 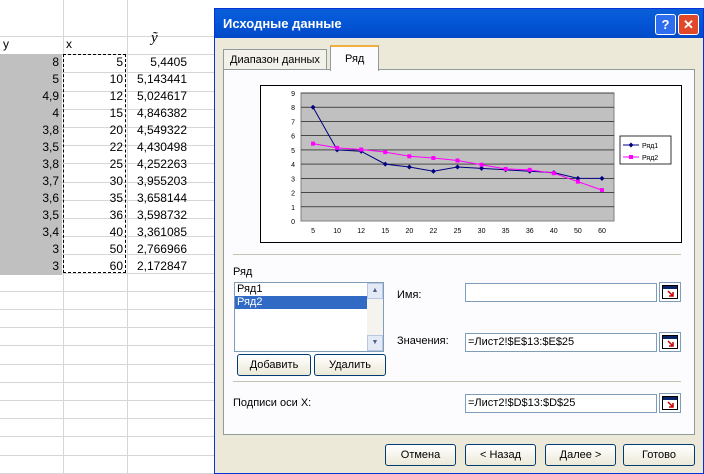 I want to click on y-tick-label: 8, so click(x=293, y=108).